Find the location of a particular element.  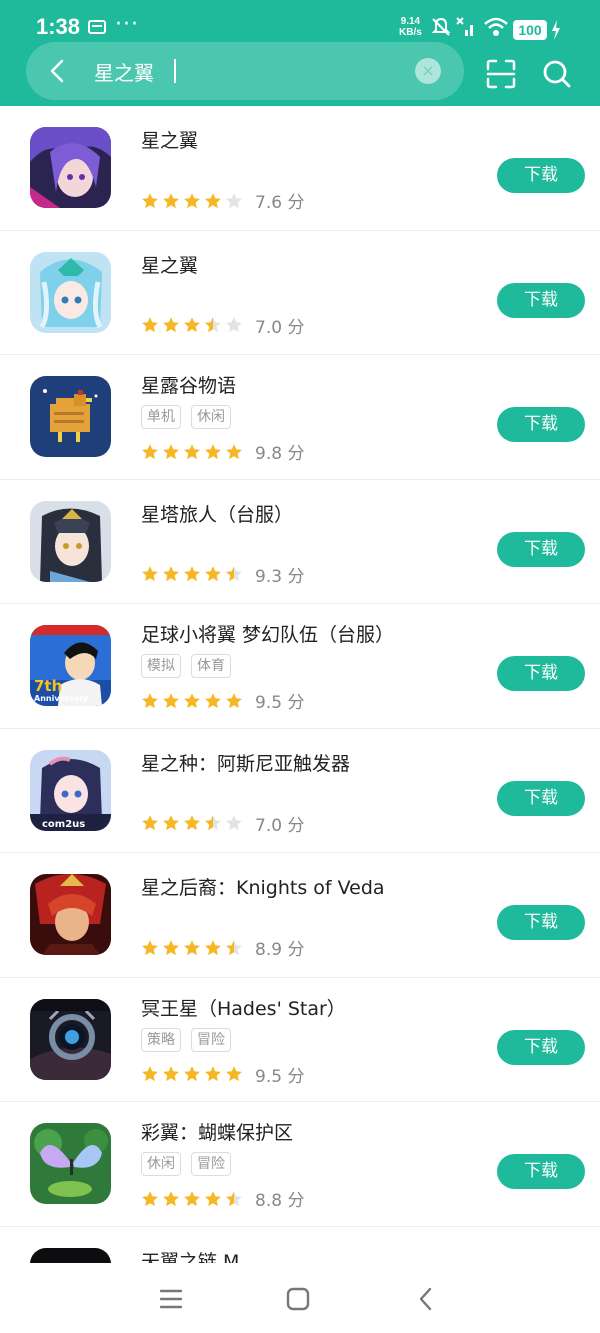

bell-muted-icon is located at coordinates (441, 26).